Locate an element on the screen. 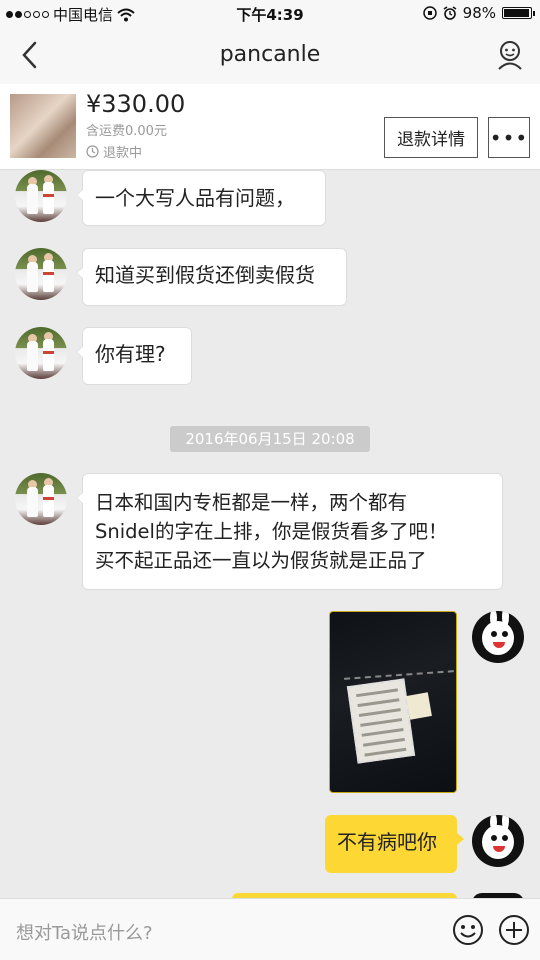 This screenshot has width=540, height=960. nav-bar: pancanle is located at coordinates (270, 56).